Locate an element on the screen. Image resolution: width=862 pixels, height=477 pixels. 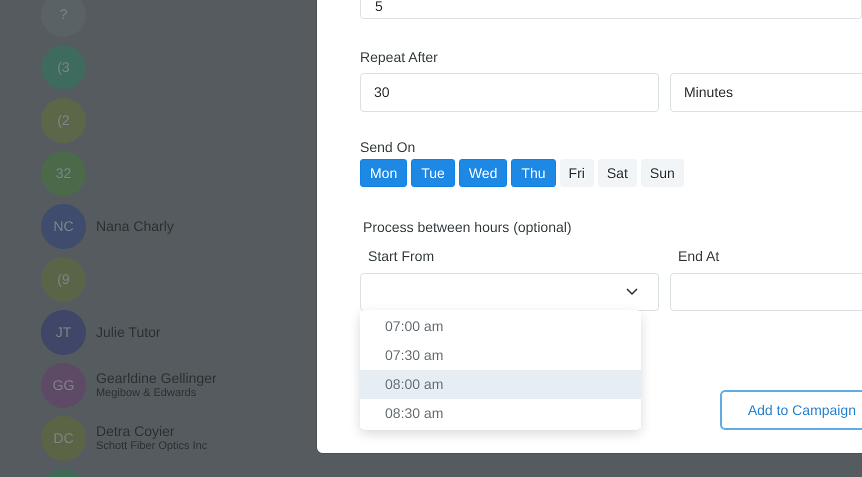
avatar-initials: JT is located at coordinates (64, 332).